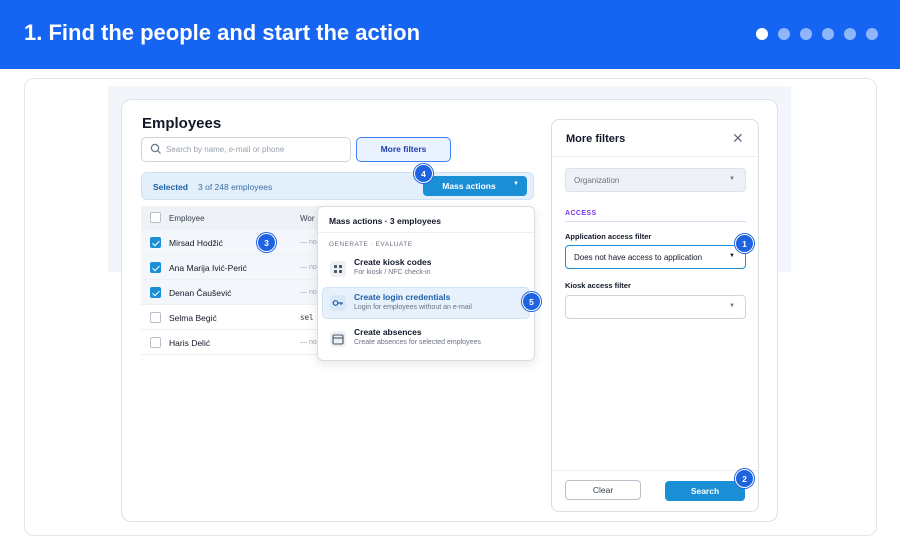 Image resolution: width=900 pixels, height=560 pixels. I want to click on kiosk-access-select: ▼, so click(655, 307).